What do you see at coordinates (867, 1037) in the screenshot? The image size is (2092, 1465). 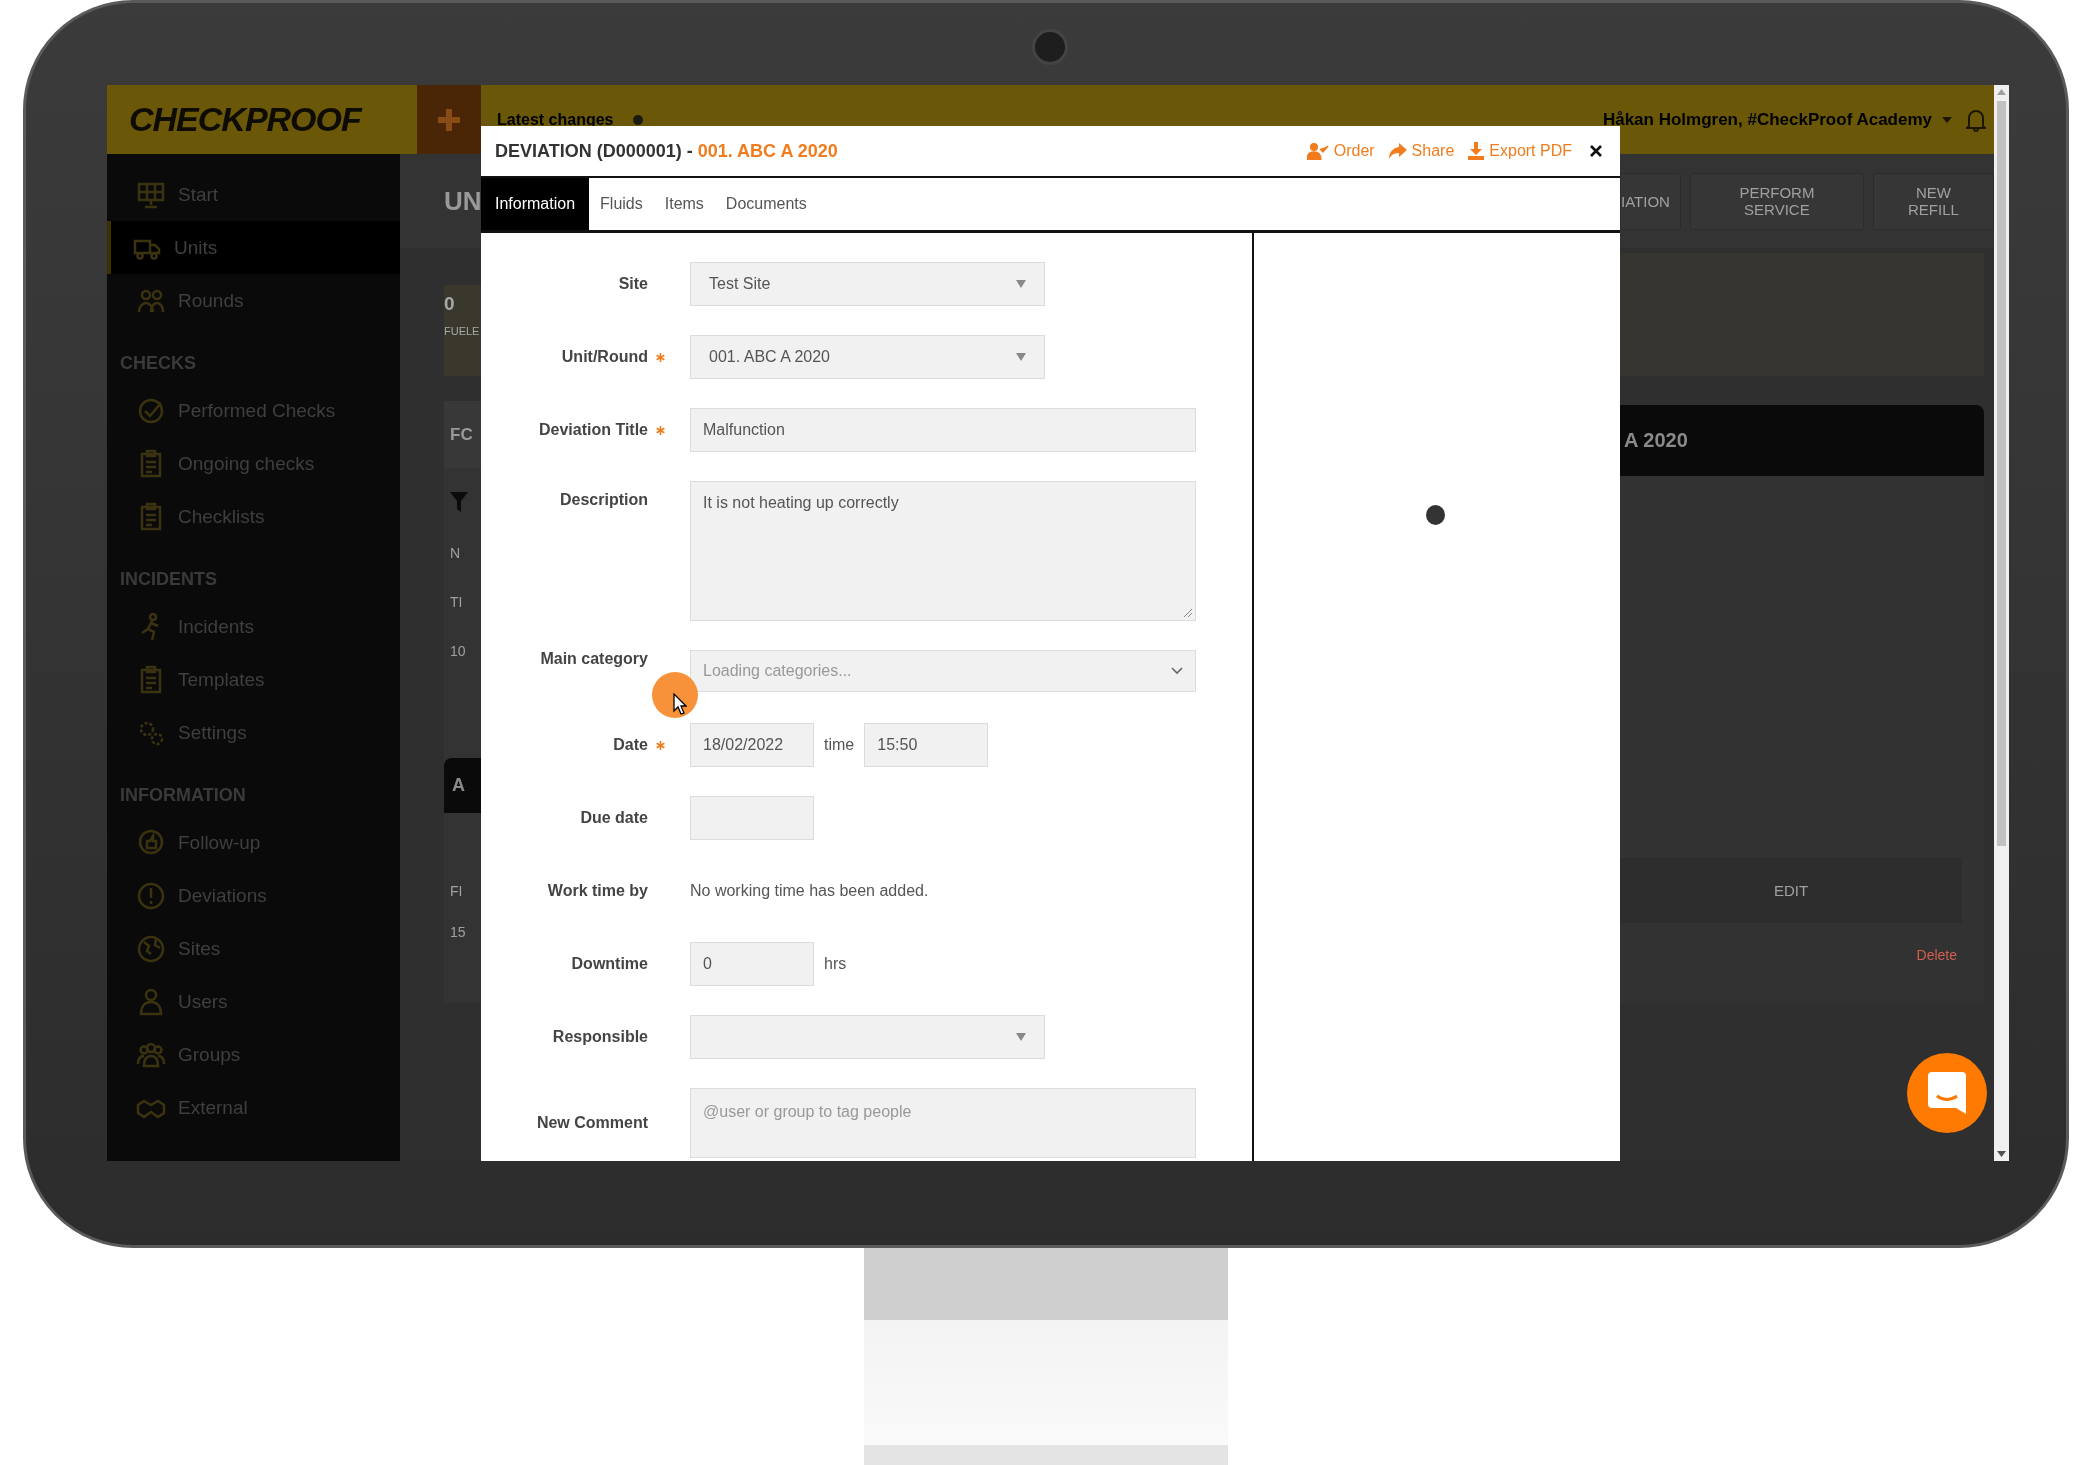 I see `select-field` at bounding box center [867, 1037].